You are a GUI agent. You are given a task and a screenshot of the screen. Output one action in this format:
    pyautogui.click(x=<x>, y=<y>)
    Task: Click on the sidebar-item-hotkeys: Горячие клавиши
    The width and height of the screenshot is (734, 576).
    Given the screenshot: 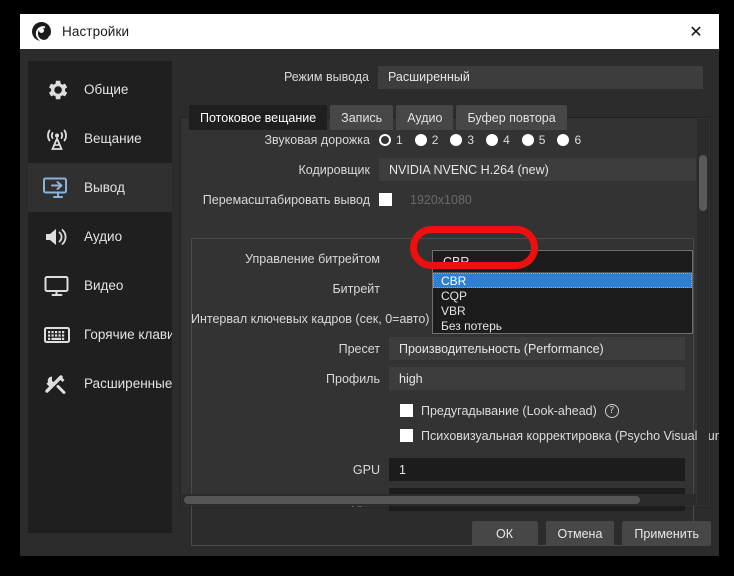 What is the action you would take?
    pyautogui.click(x=100, y=334)
    